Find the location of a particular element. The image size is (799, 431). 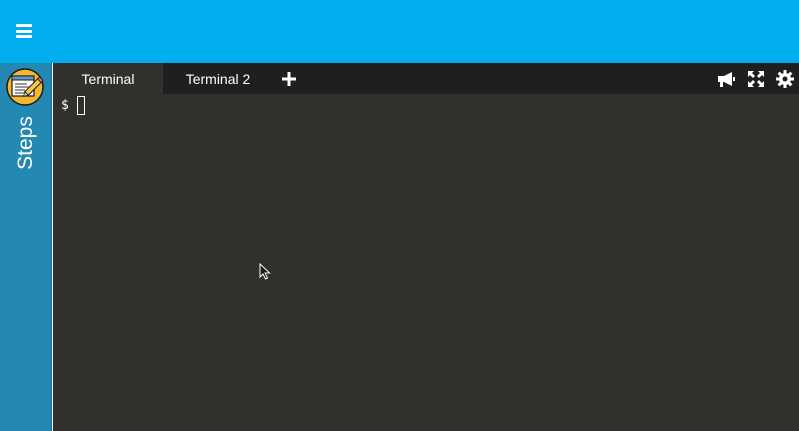

steps-sidebar: Steps is located at coordinates (26, 247).